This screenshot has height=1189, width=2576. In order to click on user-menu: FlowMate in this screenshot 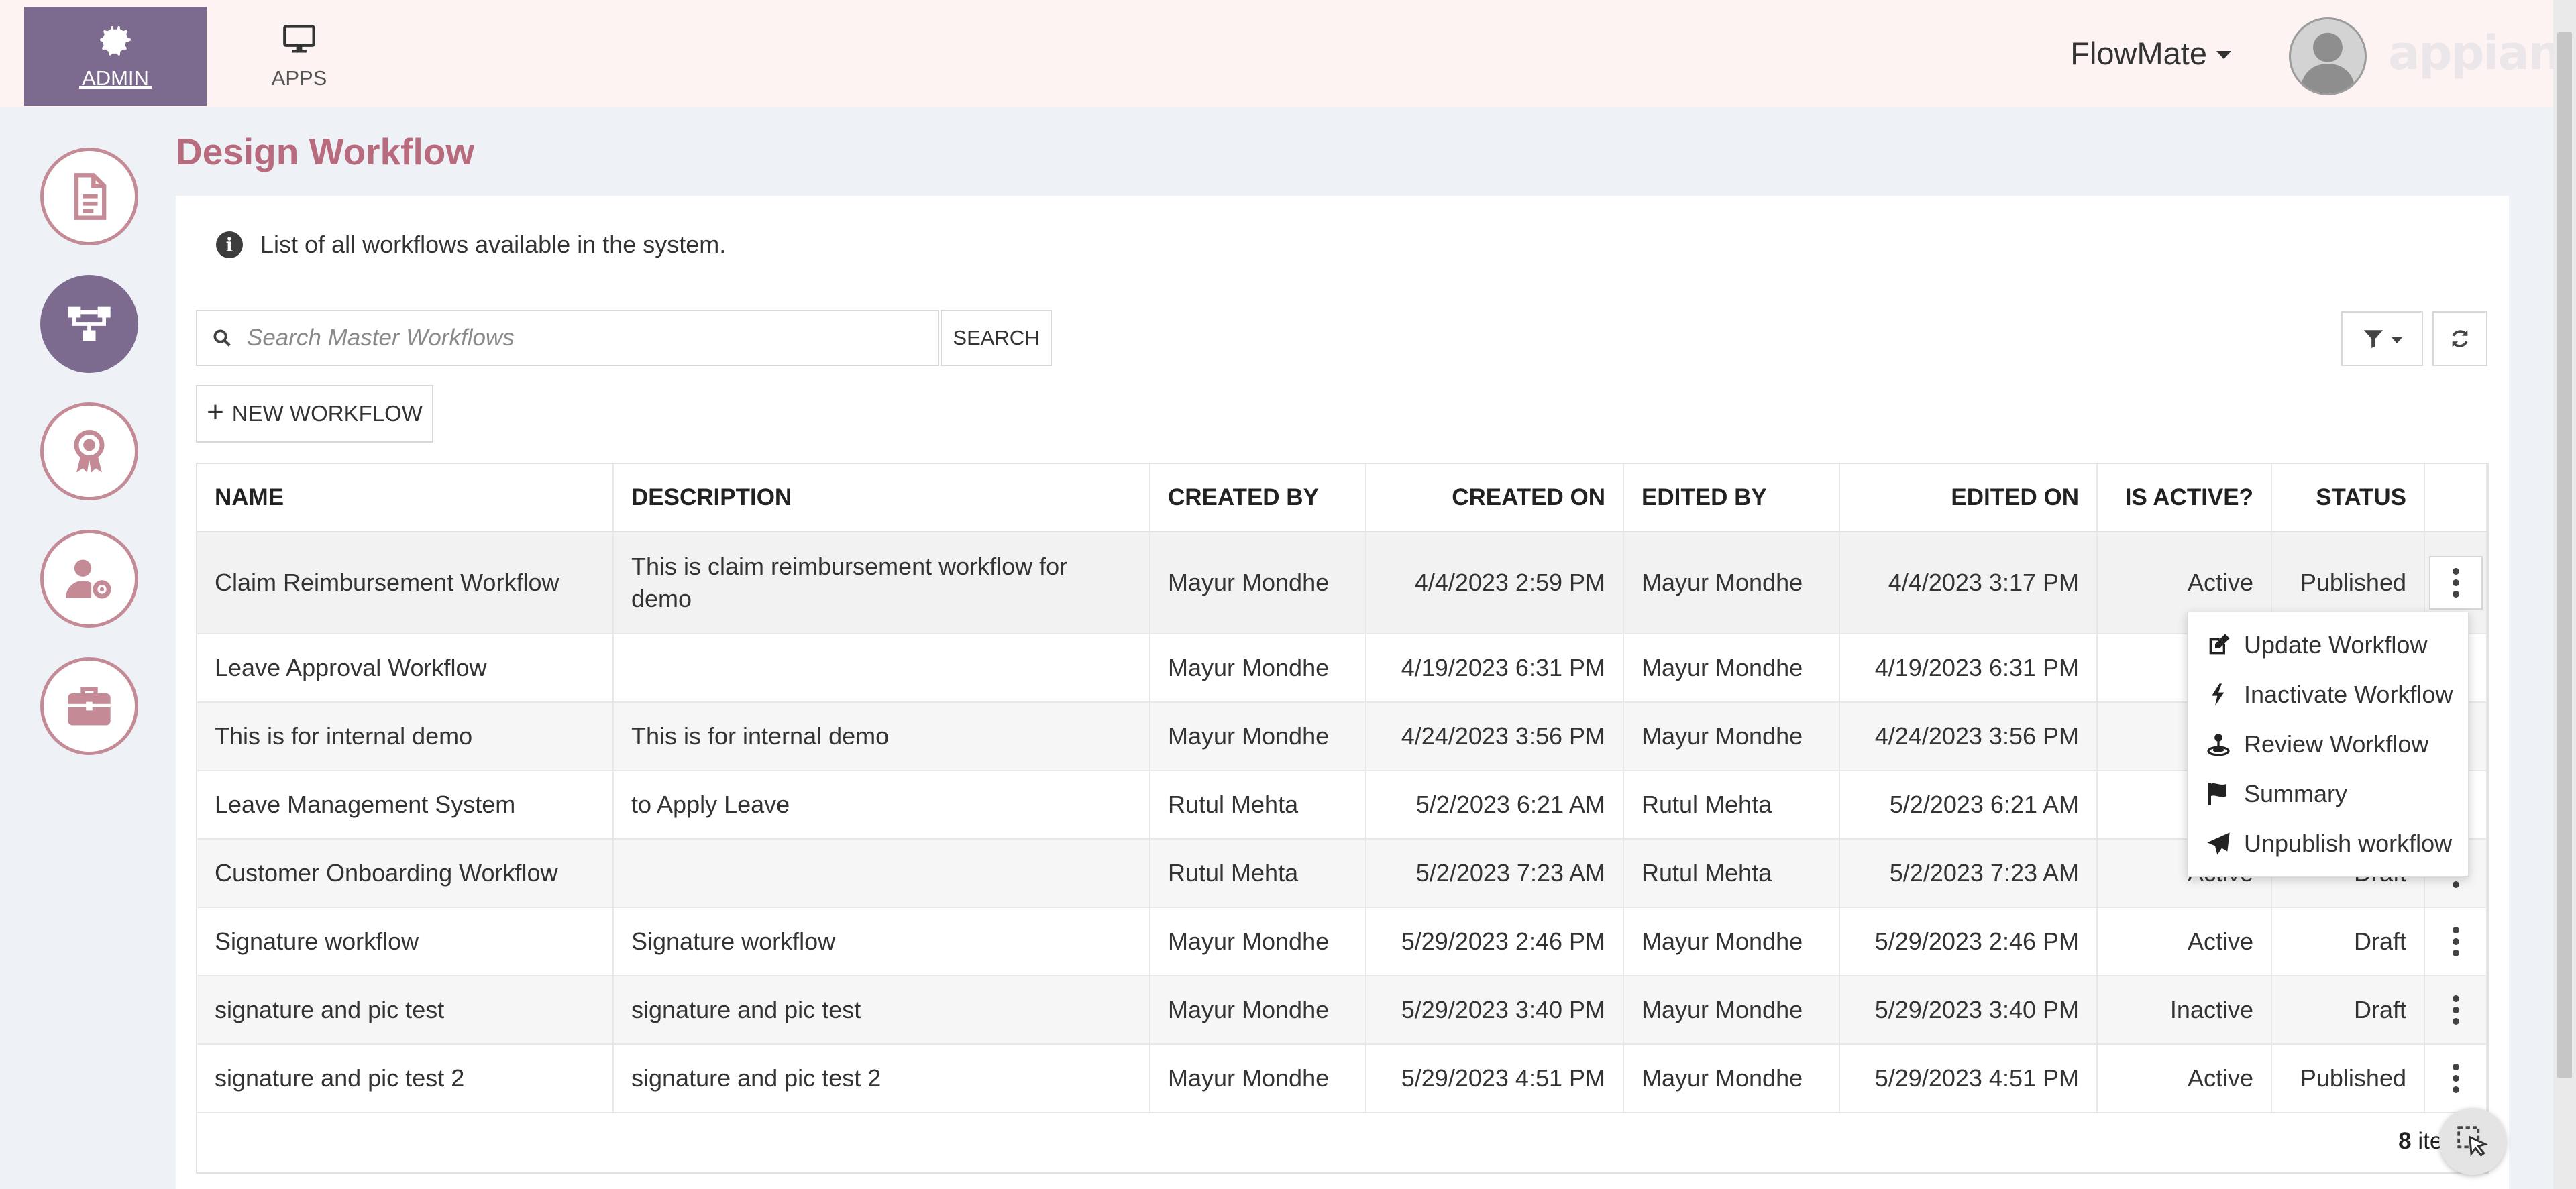, I will do `click(2150, 53)`.